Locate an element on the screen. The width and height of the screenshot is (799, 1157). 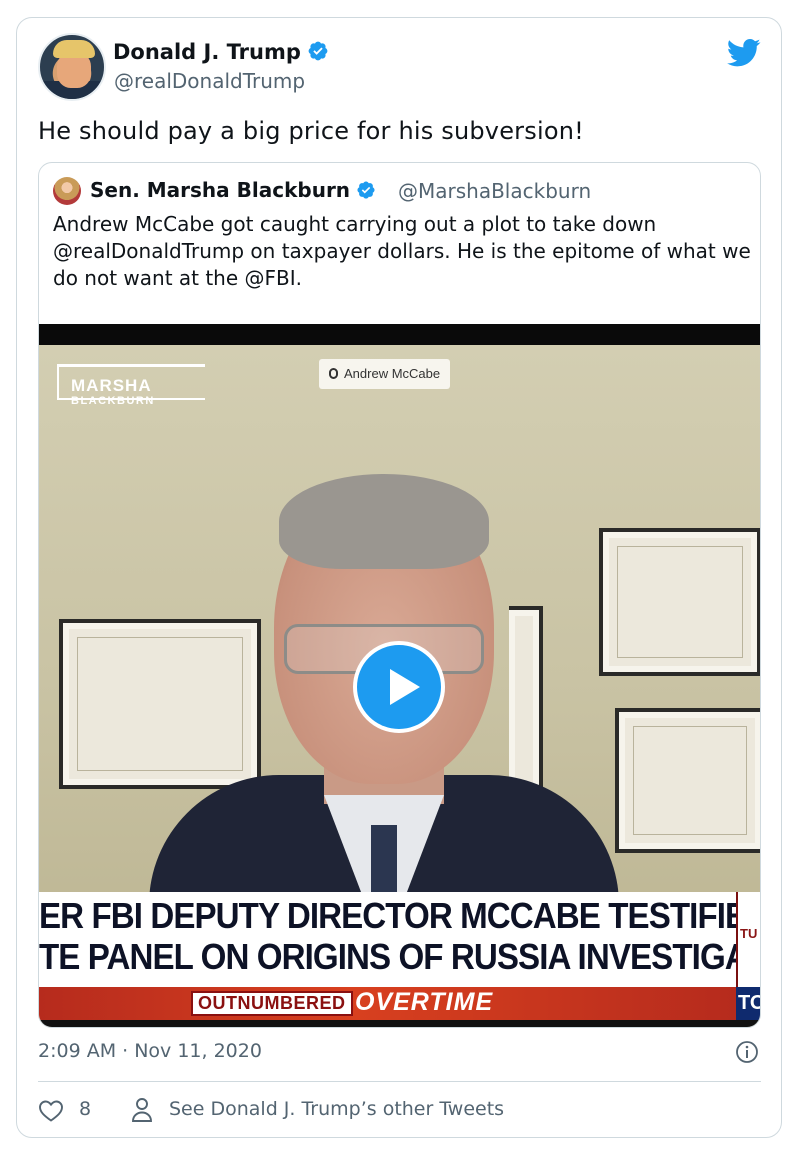
info-icon is located at coordinates (747, 1052).